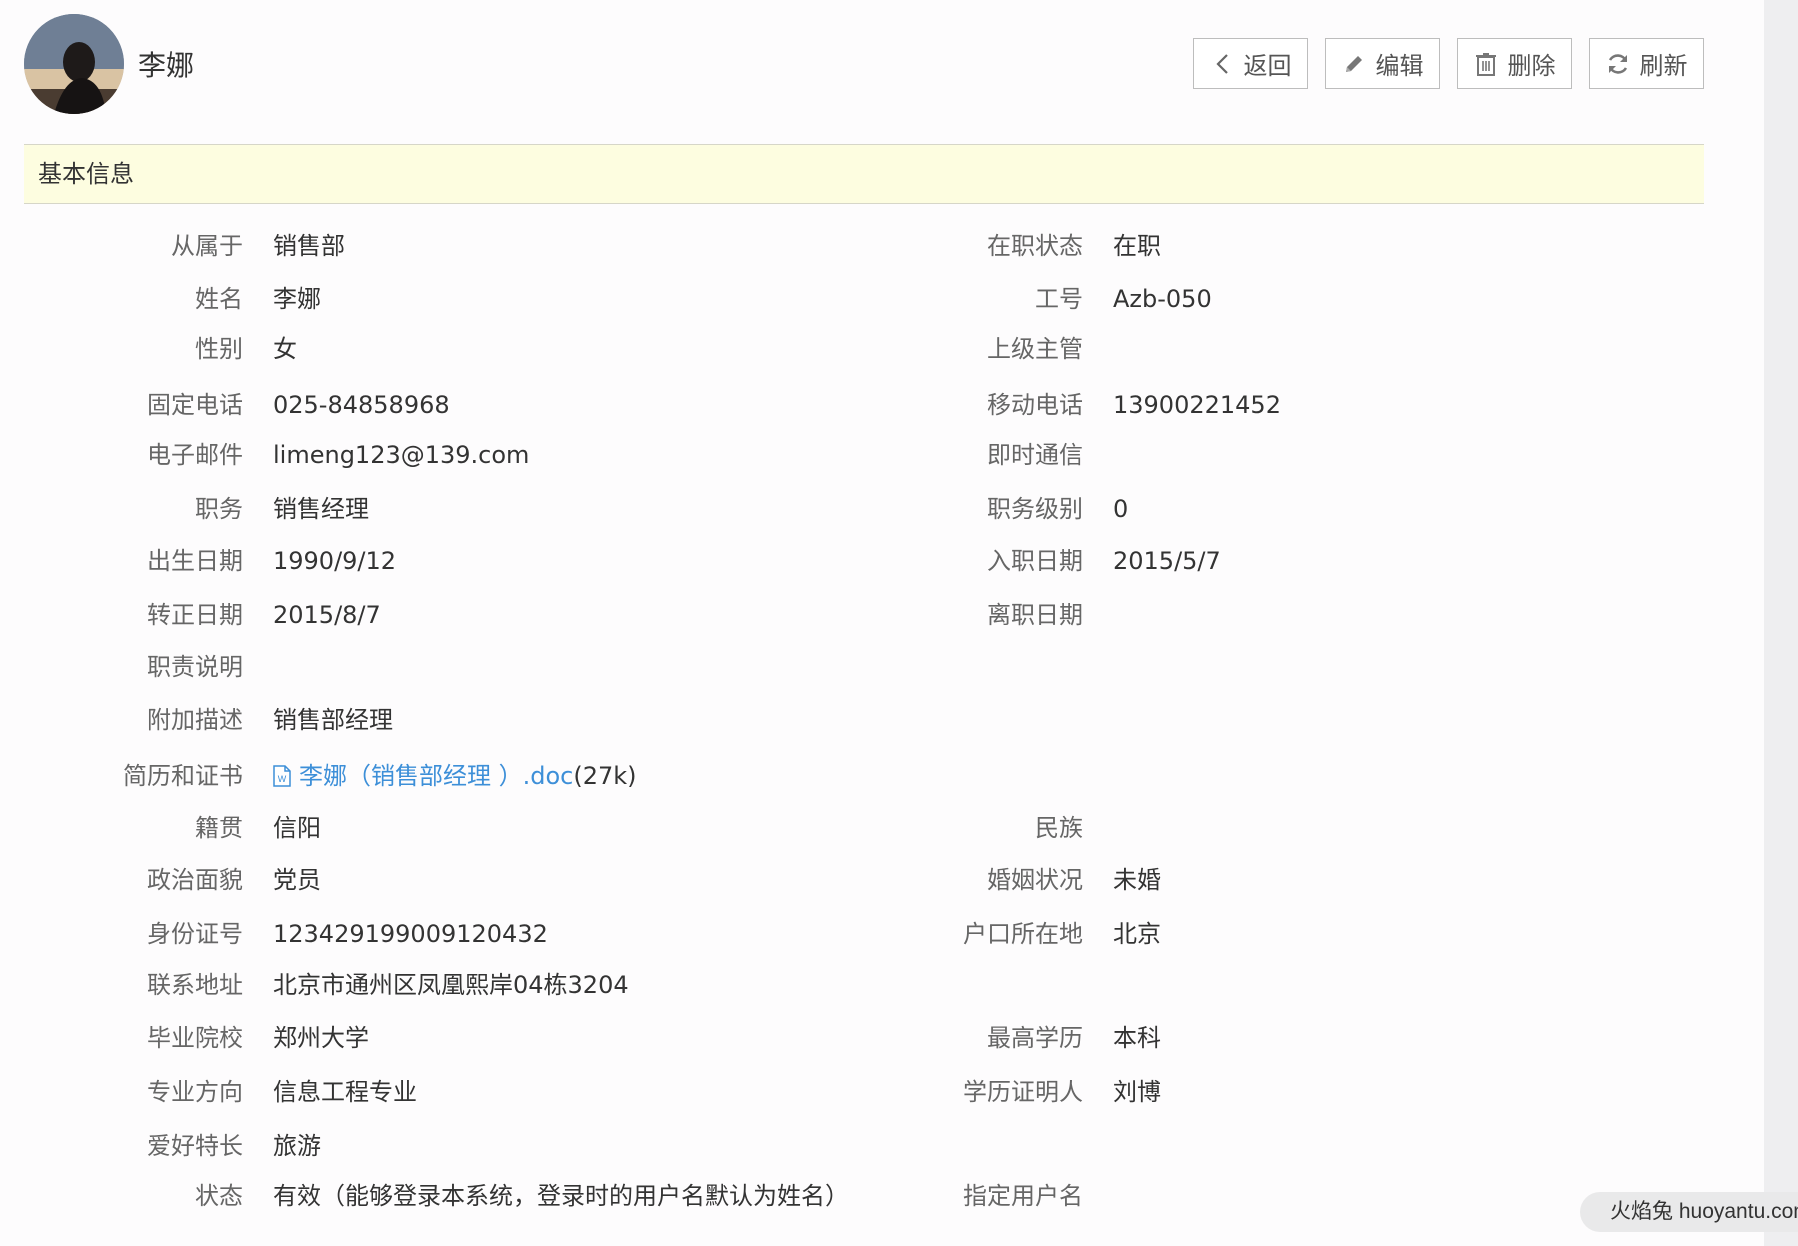  Describe the element at coordinates (882, 985) in the screenshot. I see `detail-row: 联系地址 北京市通州区凤凰熙岸04栋3204` at that location.